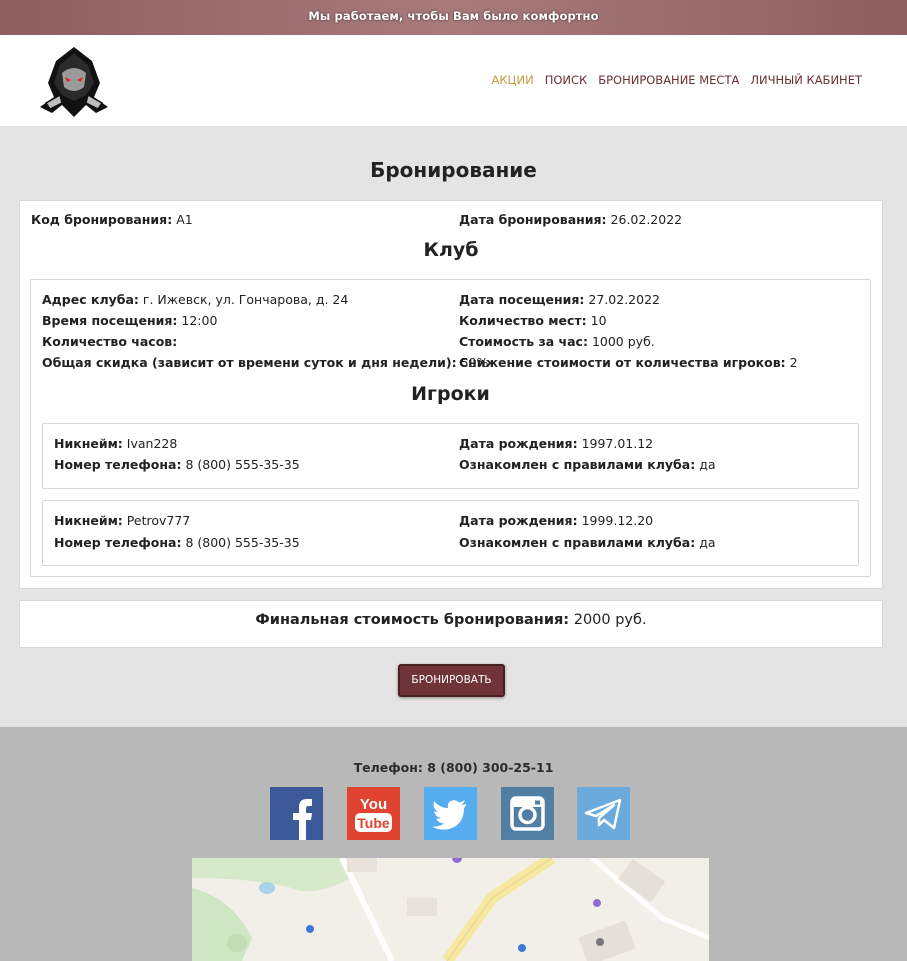  I want to click on facebook-icon, so click(296, 813).